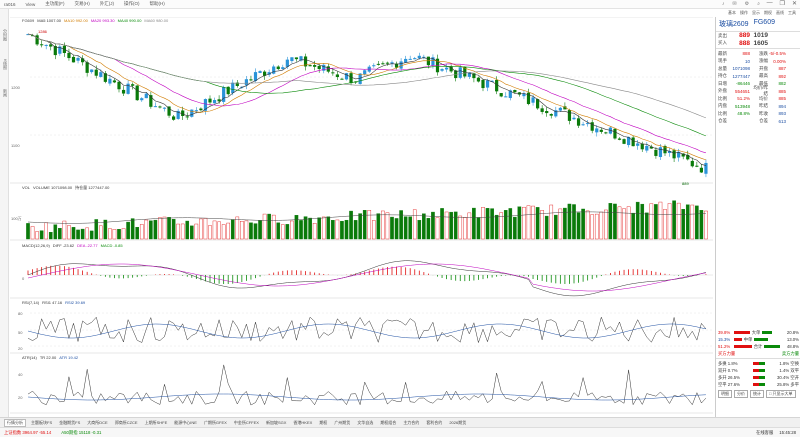 The height and width of the screenshot is (437, 800). What do you see at coordinates (411, 423) in the screenshot?
I see `bottom-tab: 主力合约` at bounding box center [411, 423].